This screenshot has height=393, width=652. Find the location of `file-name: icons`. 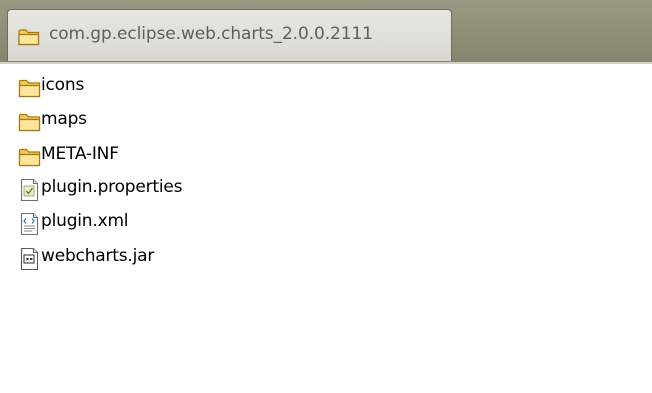

file-name: icons is located at coordinates (63, 85).